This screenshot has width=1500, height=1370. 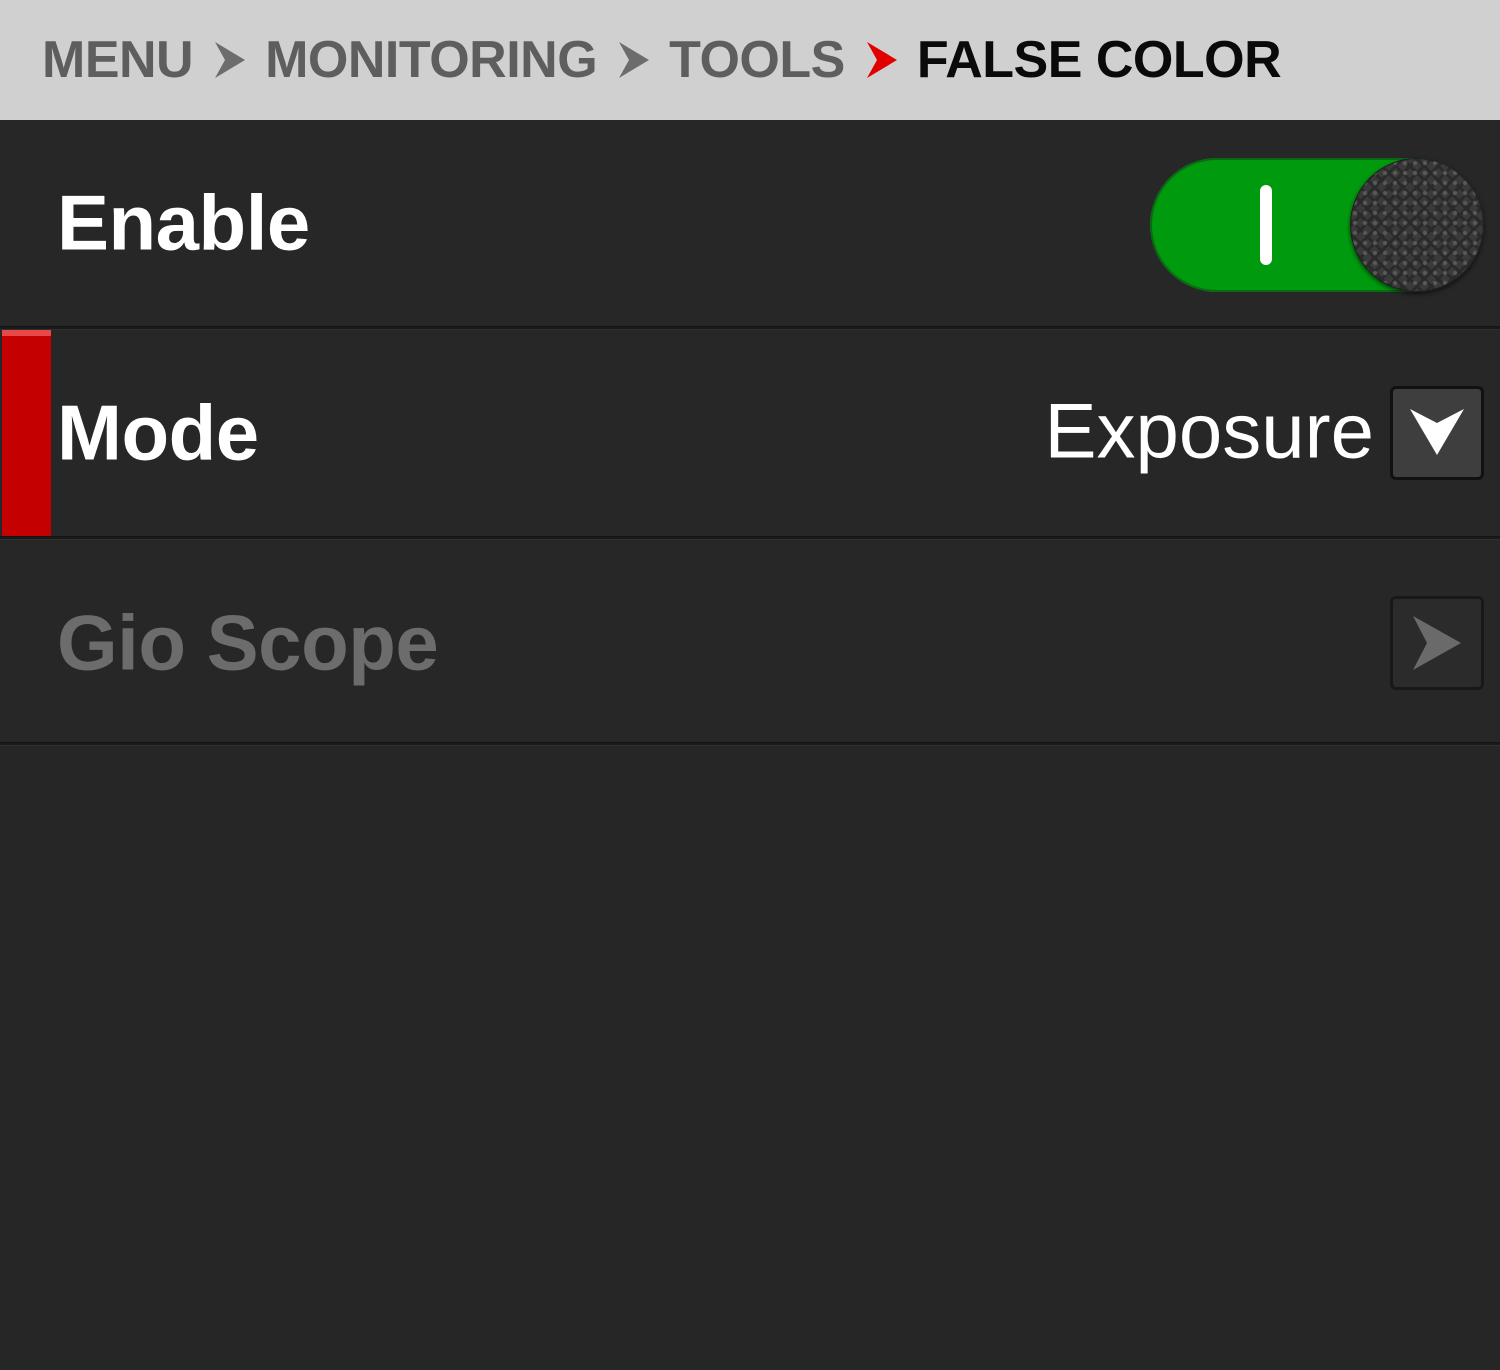 I want to click on arrow-right-icon, so click(x=1437, y=643).